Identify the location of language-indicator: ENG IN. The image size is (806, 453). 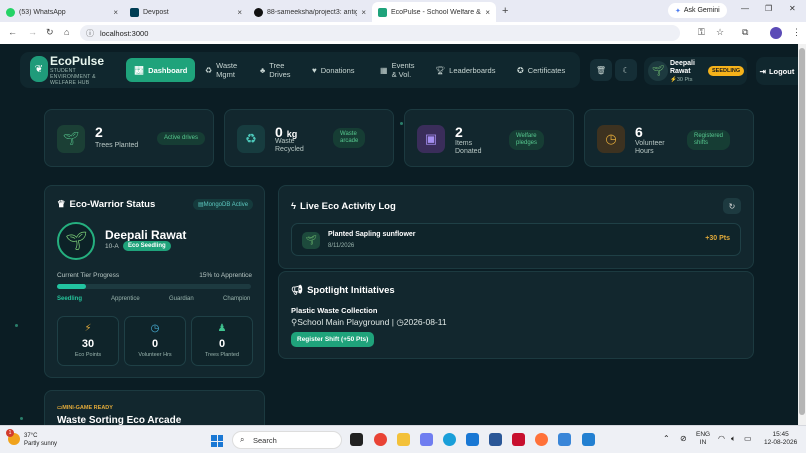
(703, 439).